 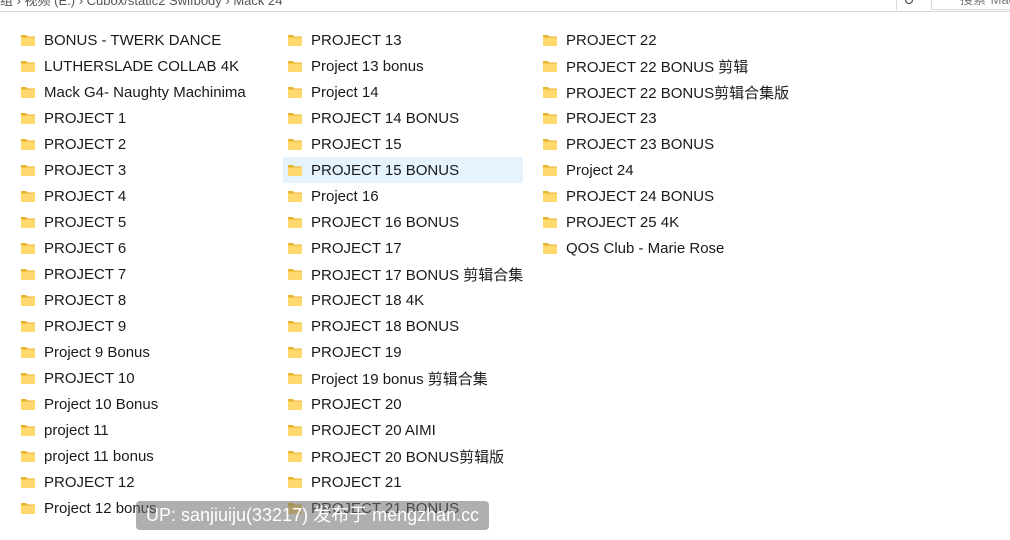 I want to click on folder-item: PROJECT 17, so click(x=403, y=248).